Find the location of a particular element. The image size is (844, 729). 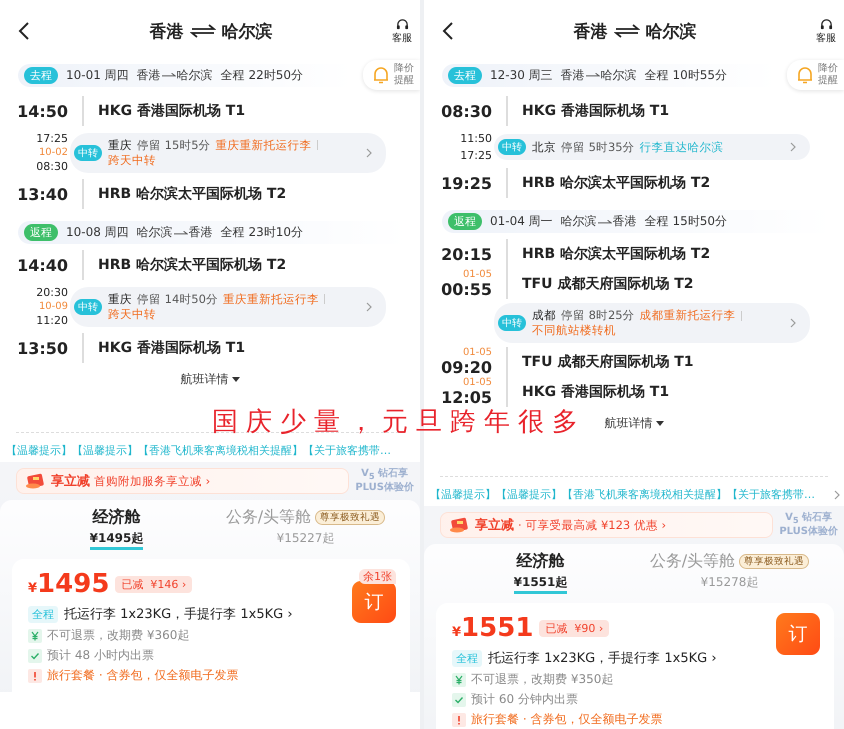

airport-name: TFU 成都天府国际机场 T2 is located at coordinates (608, 284).